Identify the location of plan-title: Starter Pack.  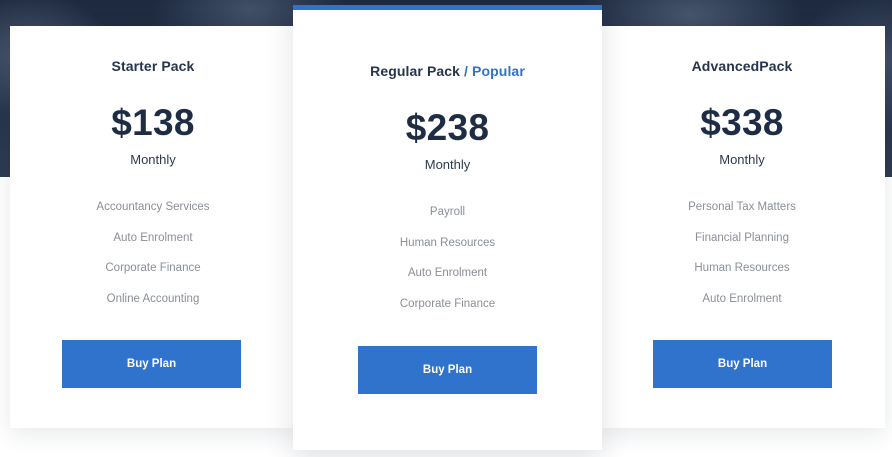
(153, 66).